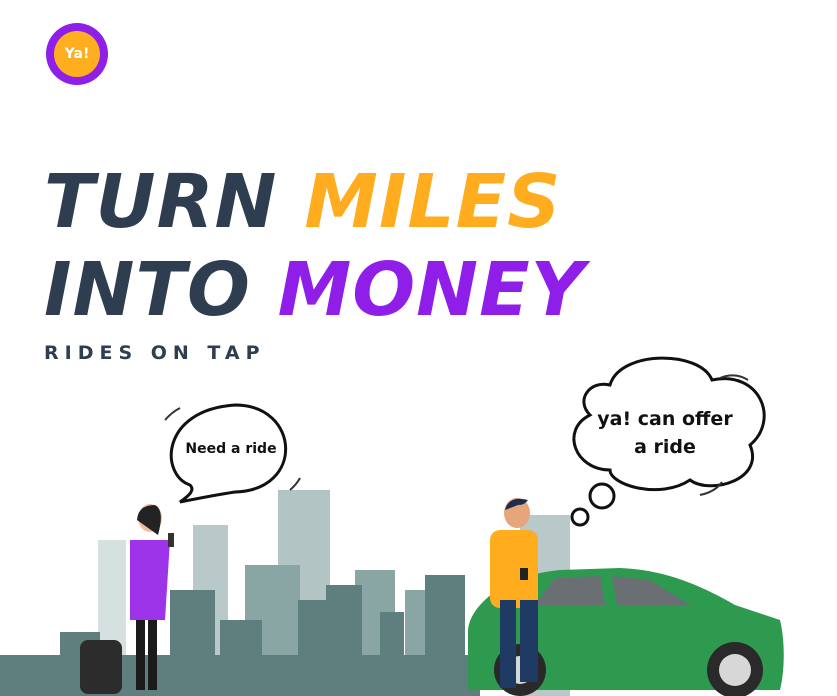 The height and width of the screenshot is (696, 837). What do you see at coordinates (231, 449) in the screenshot?
I see `passenger-bubble-text: Need a ride` at bounding box center [231, 449].